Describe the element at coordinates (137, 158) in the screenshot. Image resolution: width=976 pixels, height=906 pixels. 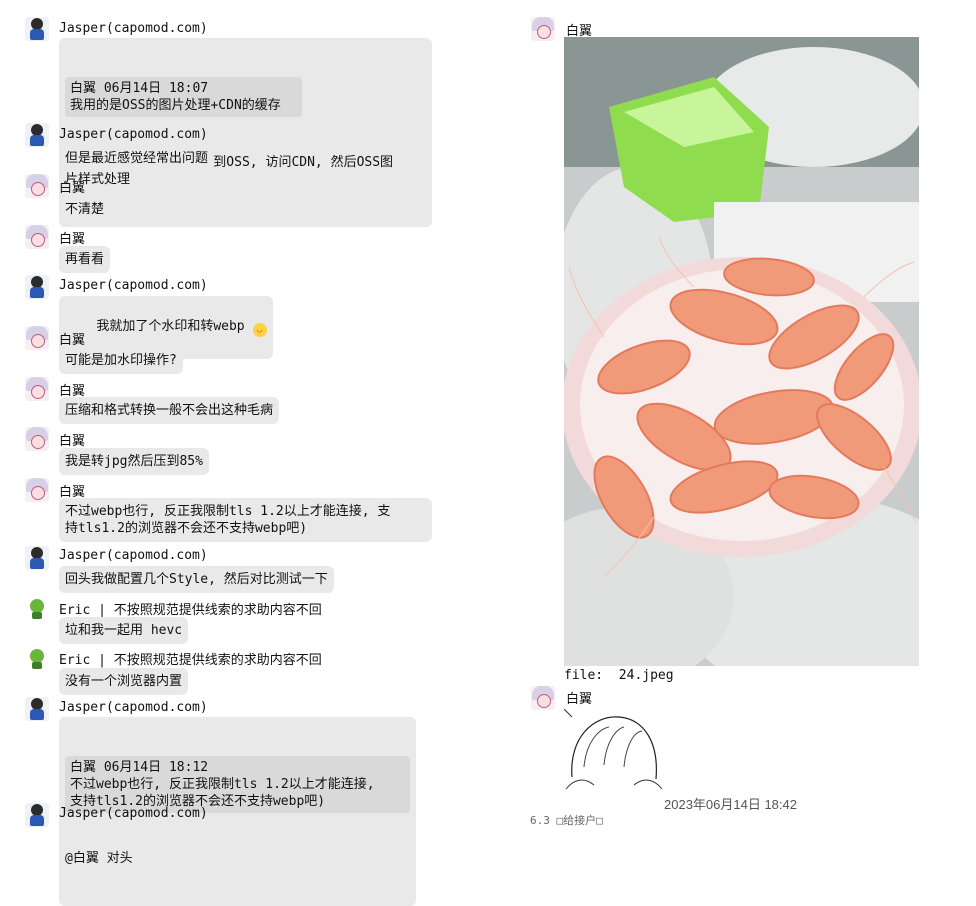
I see `message-bubble: 但是最近感觉经常出问题` at that location.